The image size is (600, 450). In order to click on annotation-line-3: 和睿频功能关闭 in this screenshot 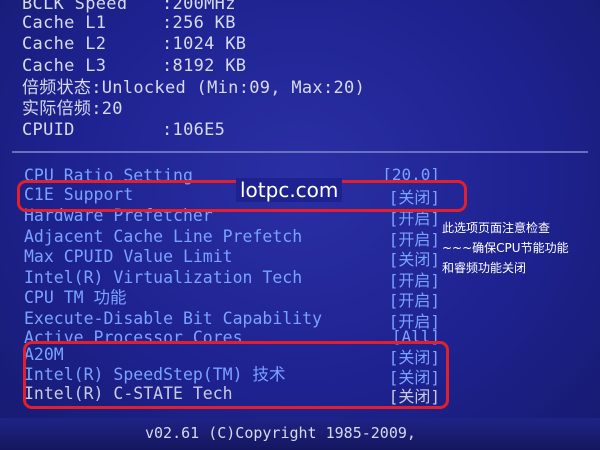, I will do `click(484, 268)`.